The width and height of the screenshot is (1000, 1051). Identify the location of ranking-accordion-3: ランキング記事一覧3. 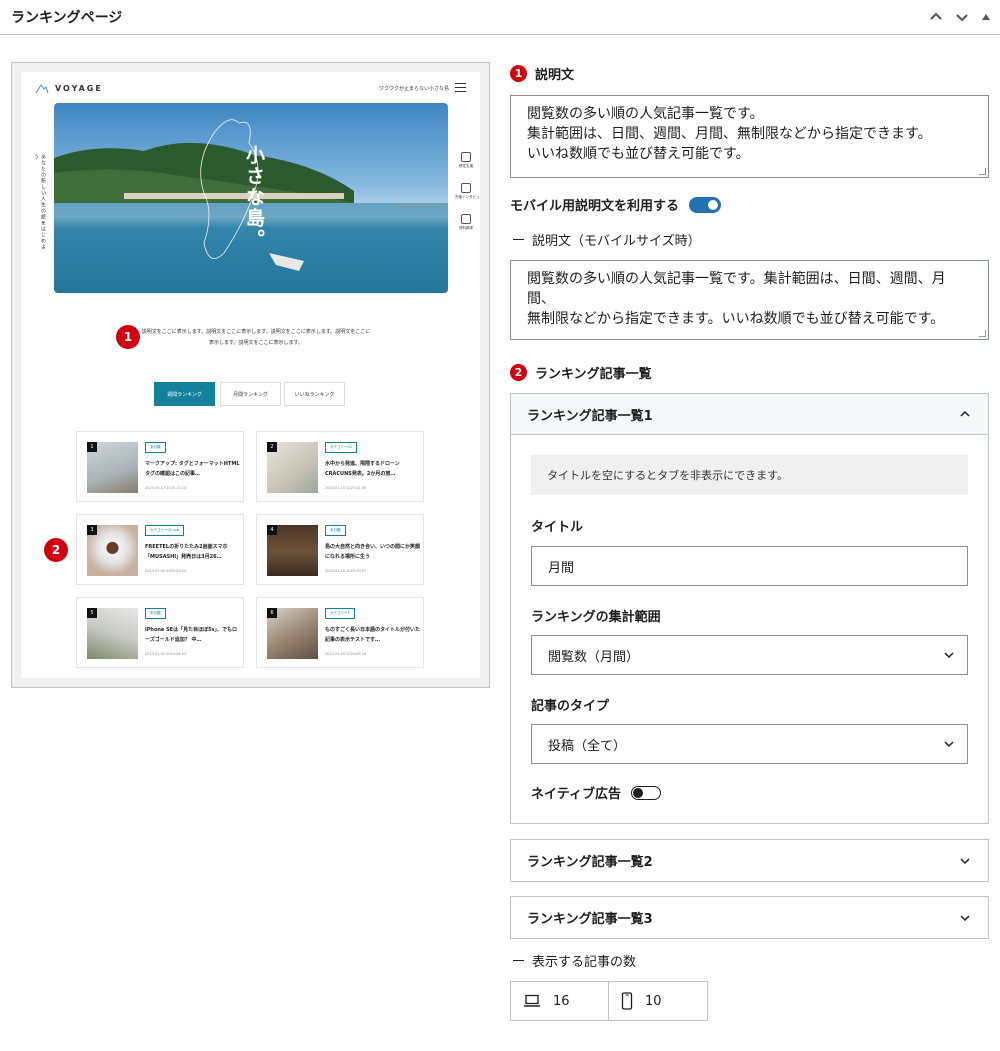
(749, 917).